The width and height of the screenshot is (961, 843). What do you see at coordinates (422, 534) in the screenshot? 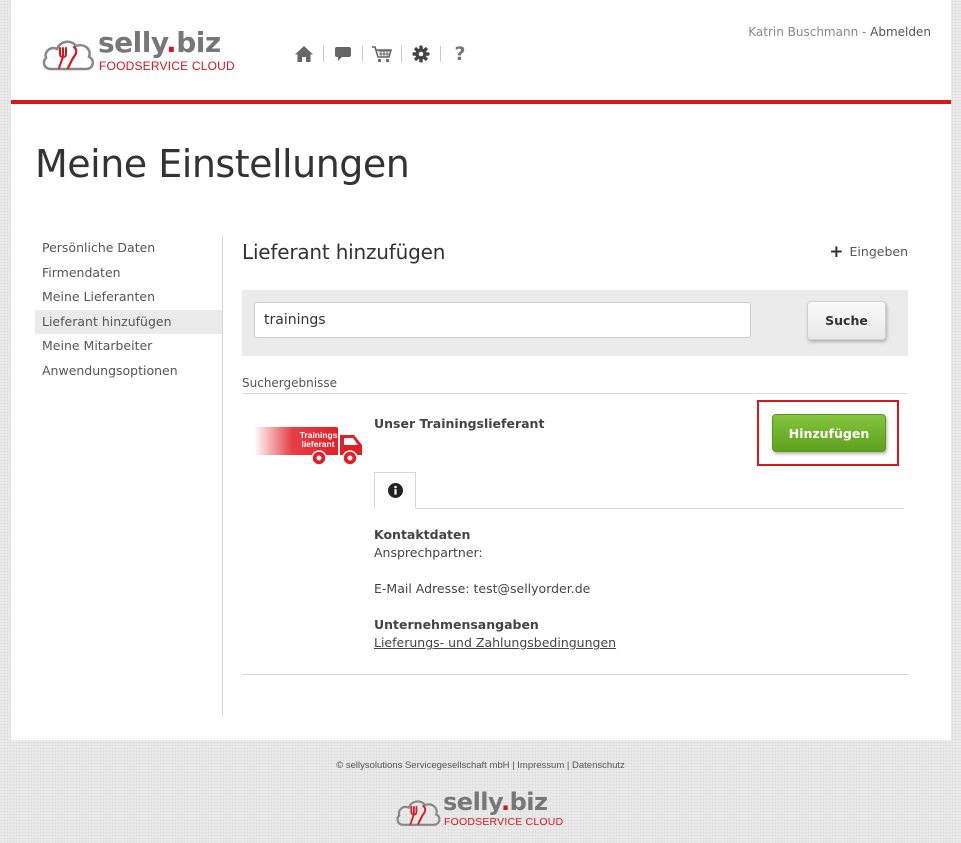
I see `contact-heading: Kontaktdaten` at bounding box center [422, 534].